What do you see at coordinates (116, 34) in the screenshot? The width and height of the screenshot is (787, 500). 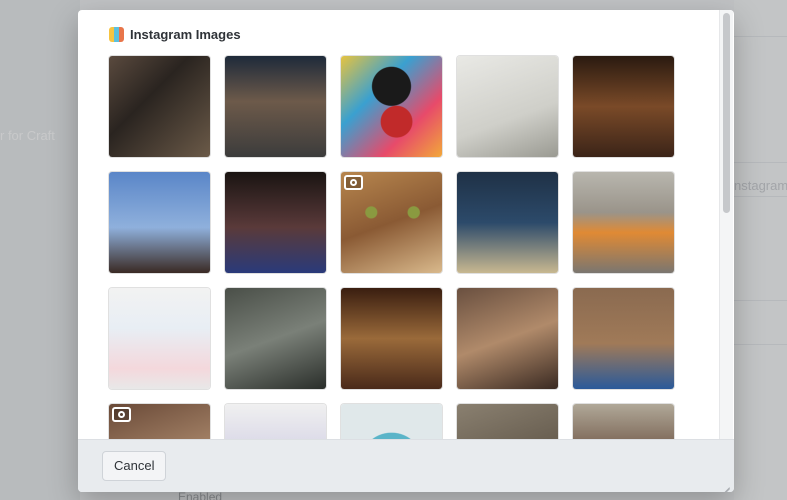 I see `instagram-color-icon` at bounding box center [116, 34].